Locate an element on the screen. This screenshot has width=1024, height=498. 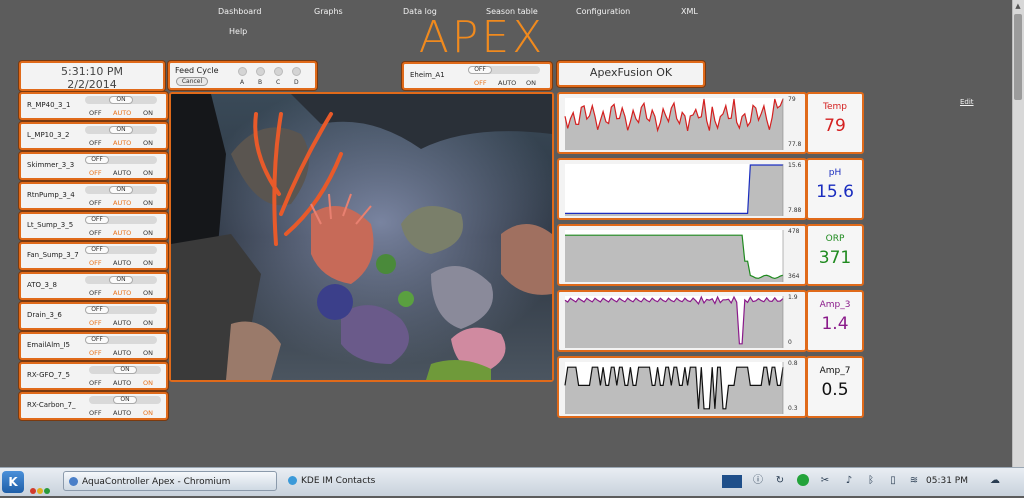
feed-d-button is located at coordinates (296, 71).